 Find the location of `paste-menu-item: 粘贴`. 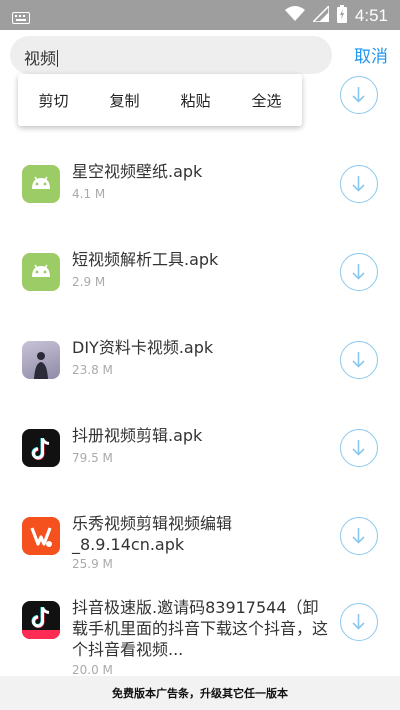

paste-menu-item: 粘贴 is located at coordinates (195, 100).